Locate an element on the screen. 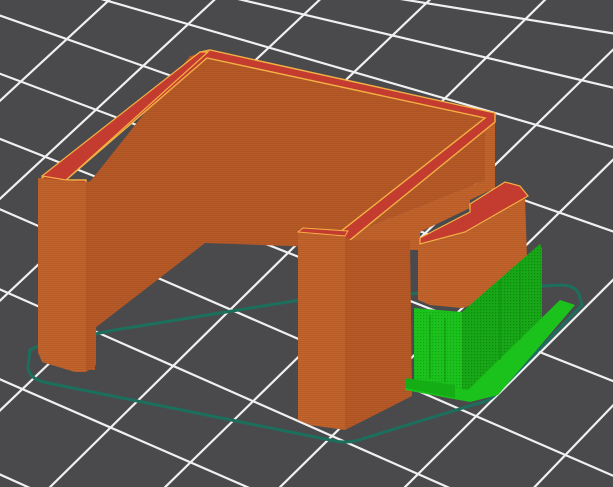  front-pillar-side is located at coordinates (378, 333).